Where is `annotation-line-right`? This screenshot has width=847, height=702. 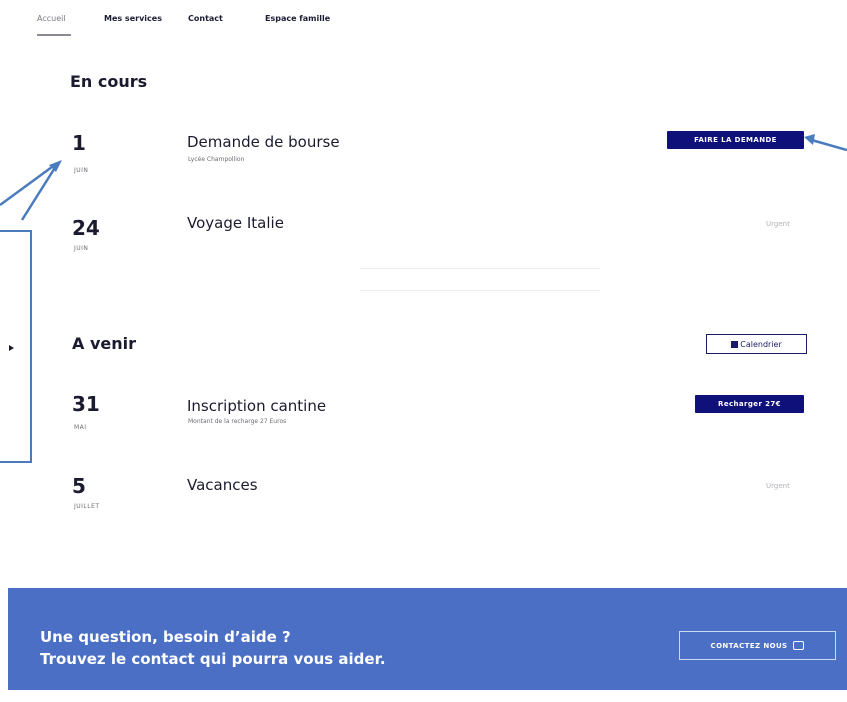 annotation-line-right is located at coordinates (827, 144).